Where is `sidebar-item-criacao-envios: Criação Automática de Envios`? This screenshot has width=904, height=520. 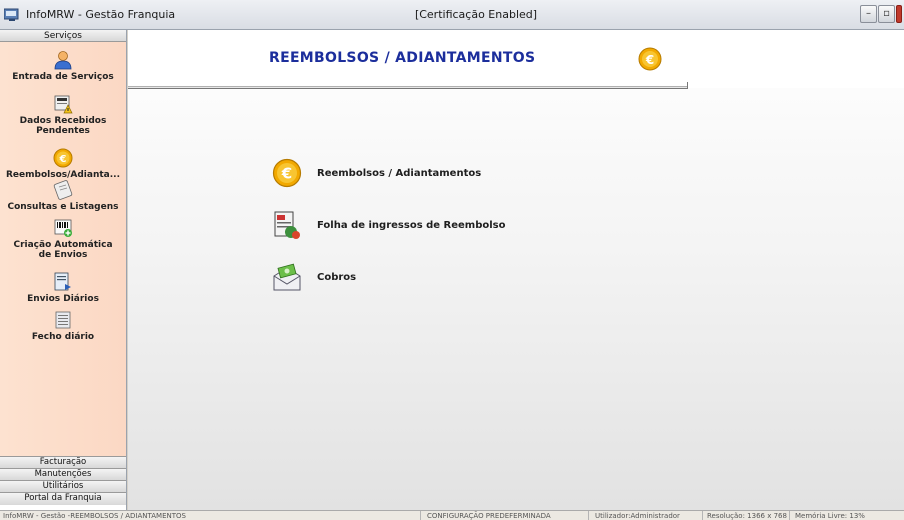 sidebar-item-criacao-envios: Criação Automática de Envios is located at coordinates (63, 239).